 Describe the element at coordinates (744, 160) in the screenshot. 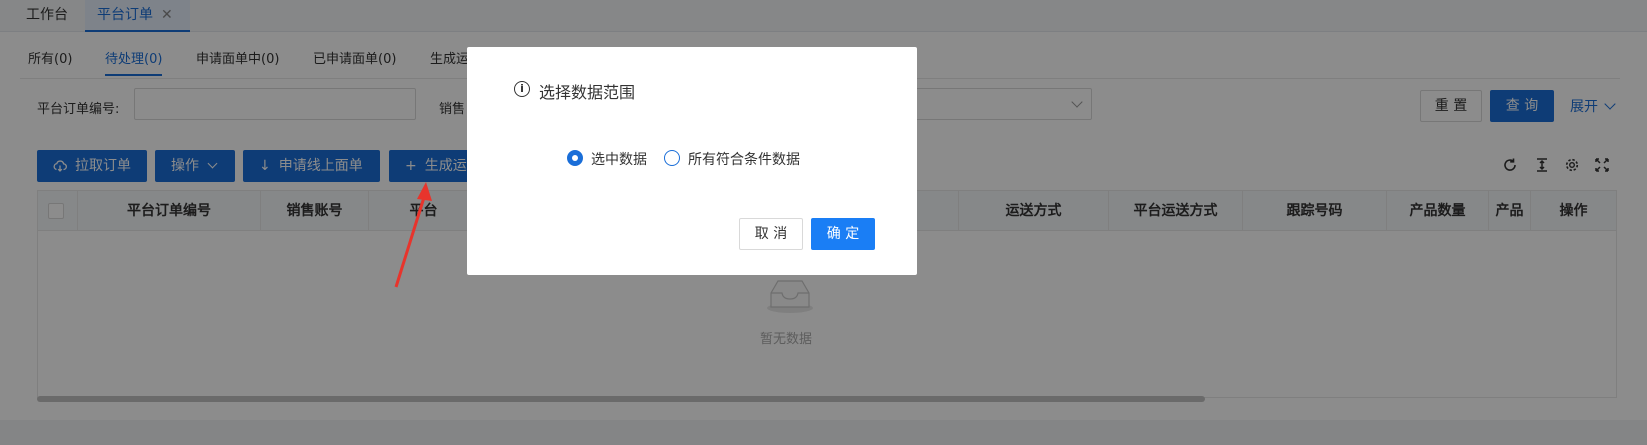

I see `radio-label: 所有符合条件数据` at that location.